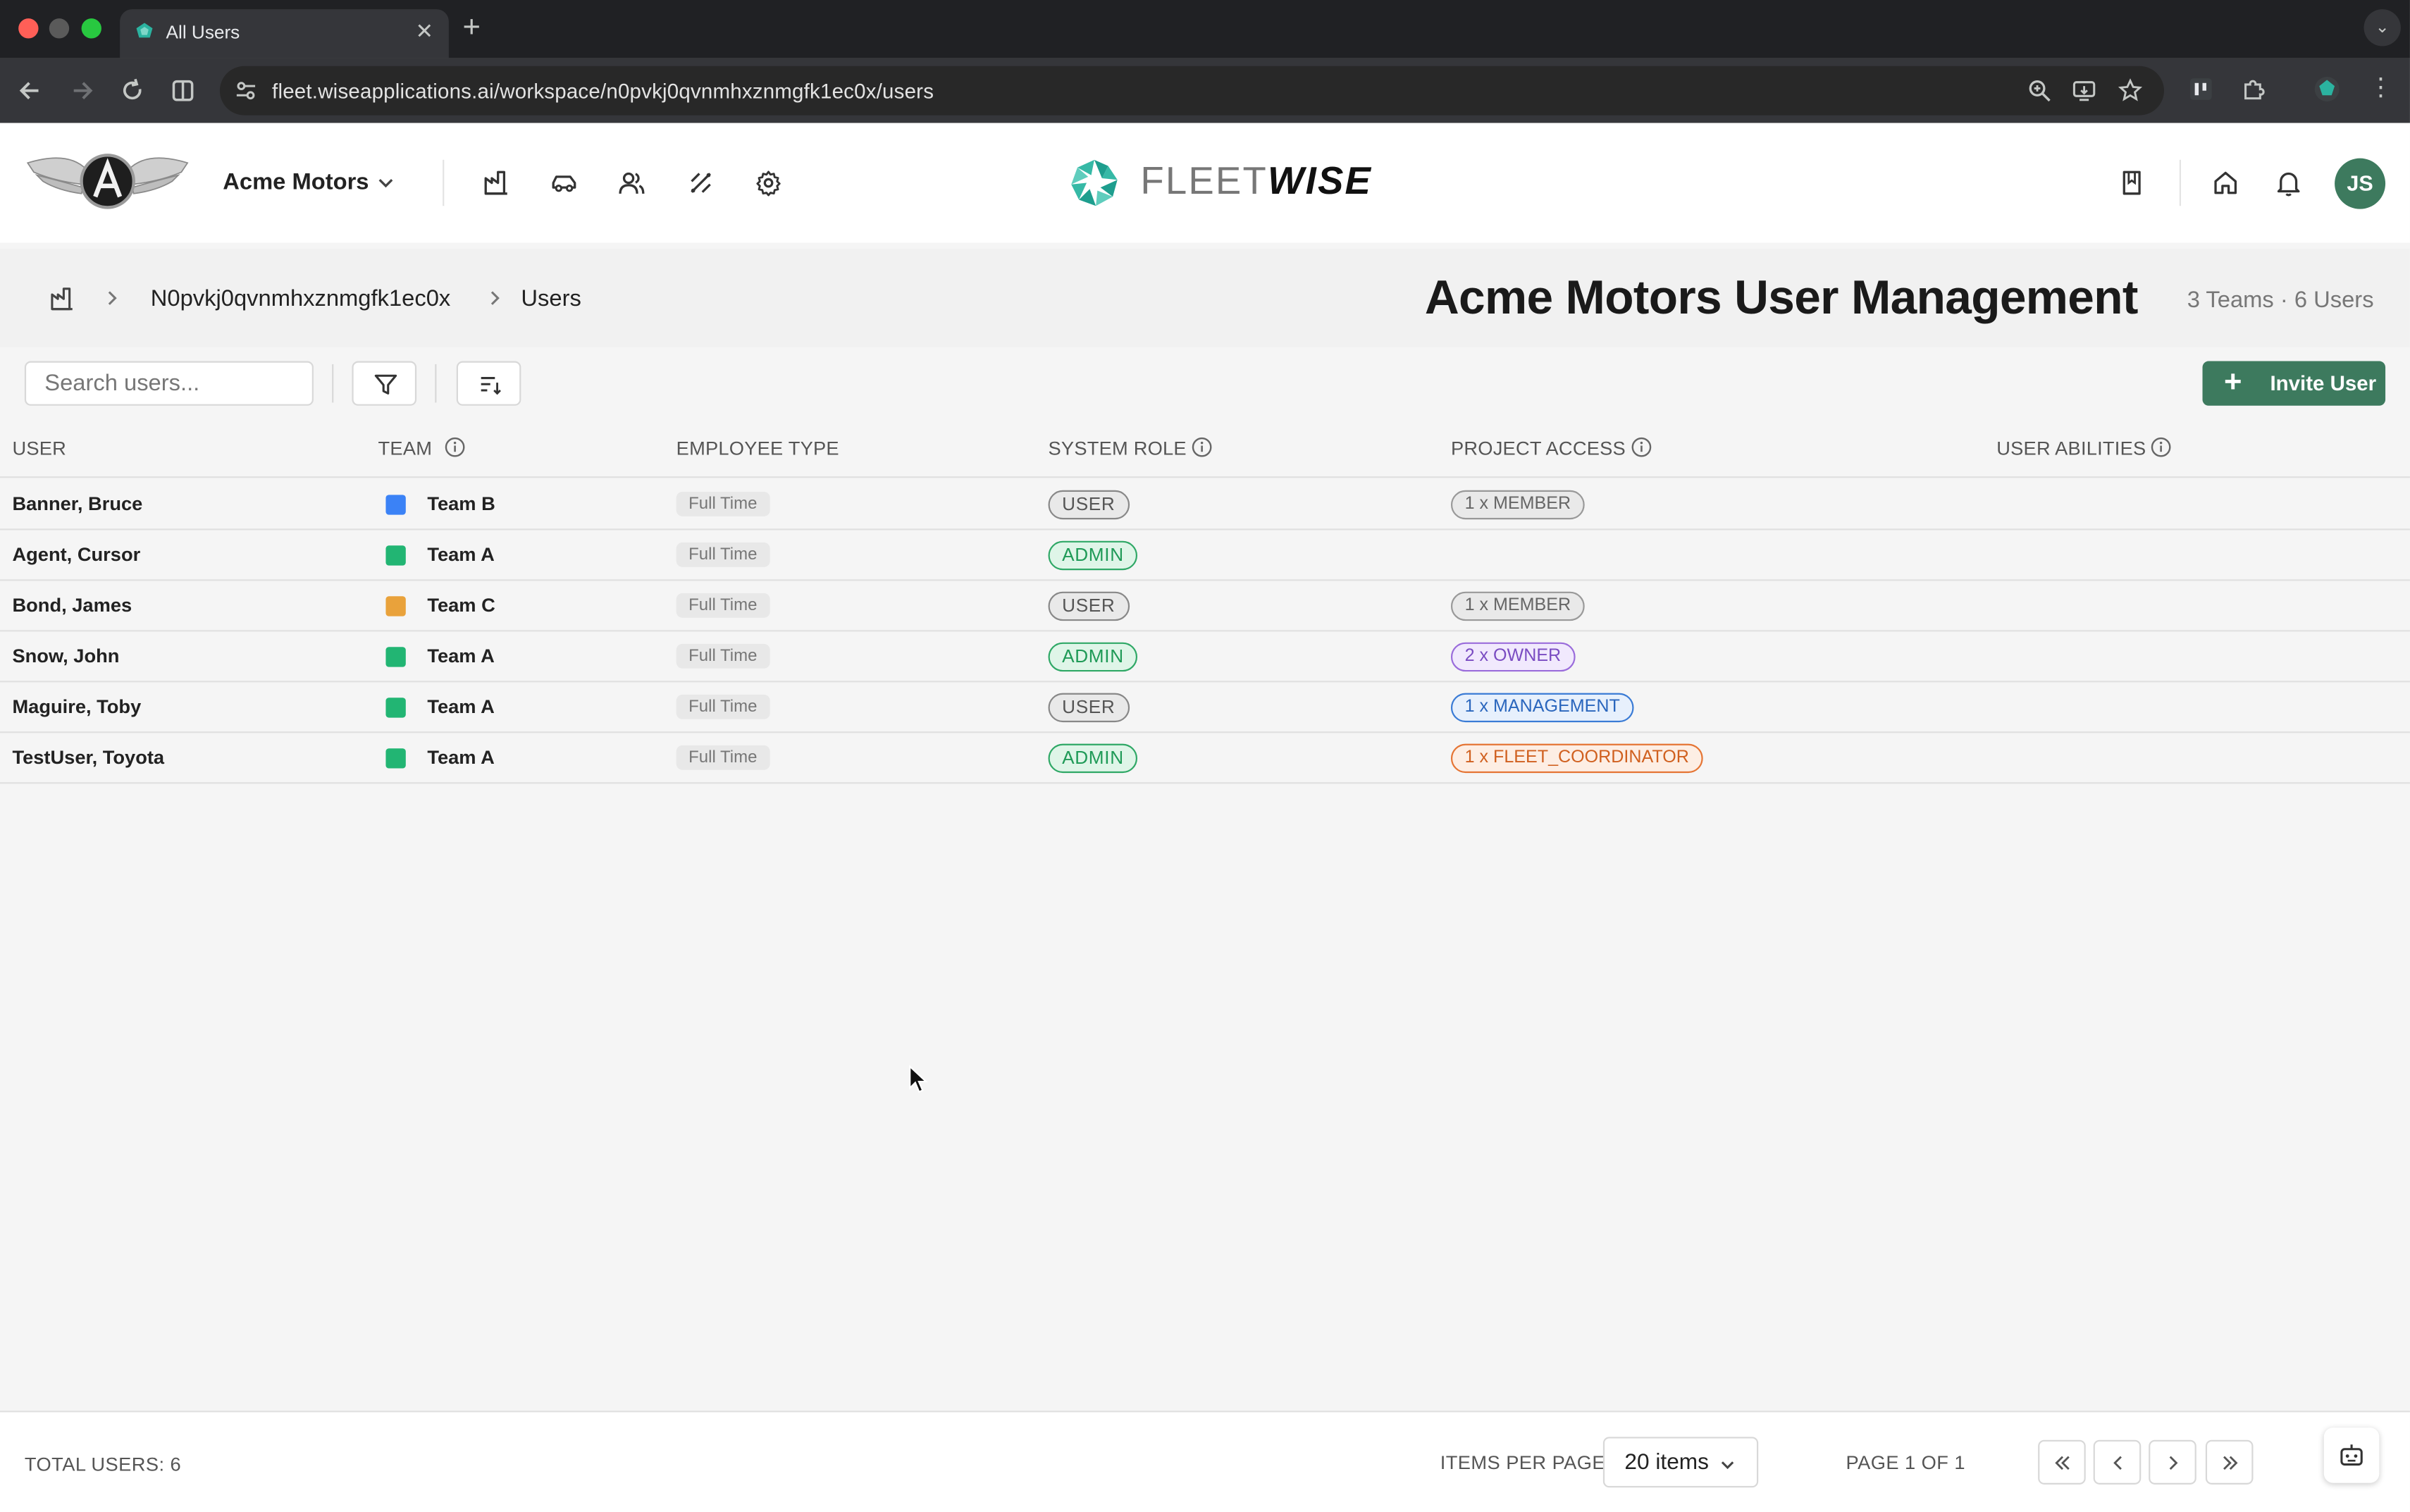 The width and height of the screenshot is (2410, 1512). Describe the element at coordinates (72, 605) in the screenshot. I see `user-name: Bond, James` at that location.